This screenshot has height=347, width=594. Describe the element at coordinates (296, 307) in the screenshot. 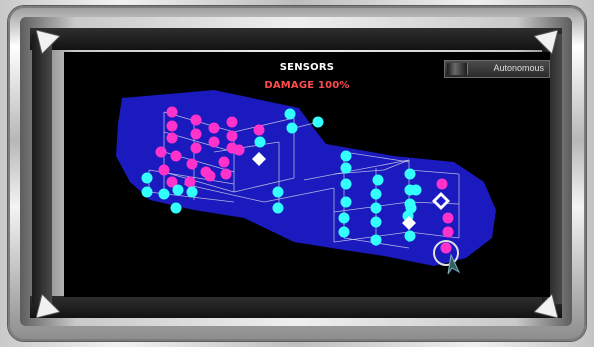

I see `frame-bottom-bar` at that location.